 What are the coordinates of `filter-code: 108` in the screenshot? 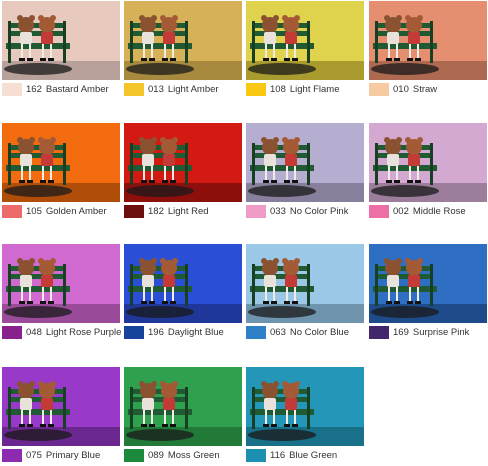 It's located at (278, 89).